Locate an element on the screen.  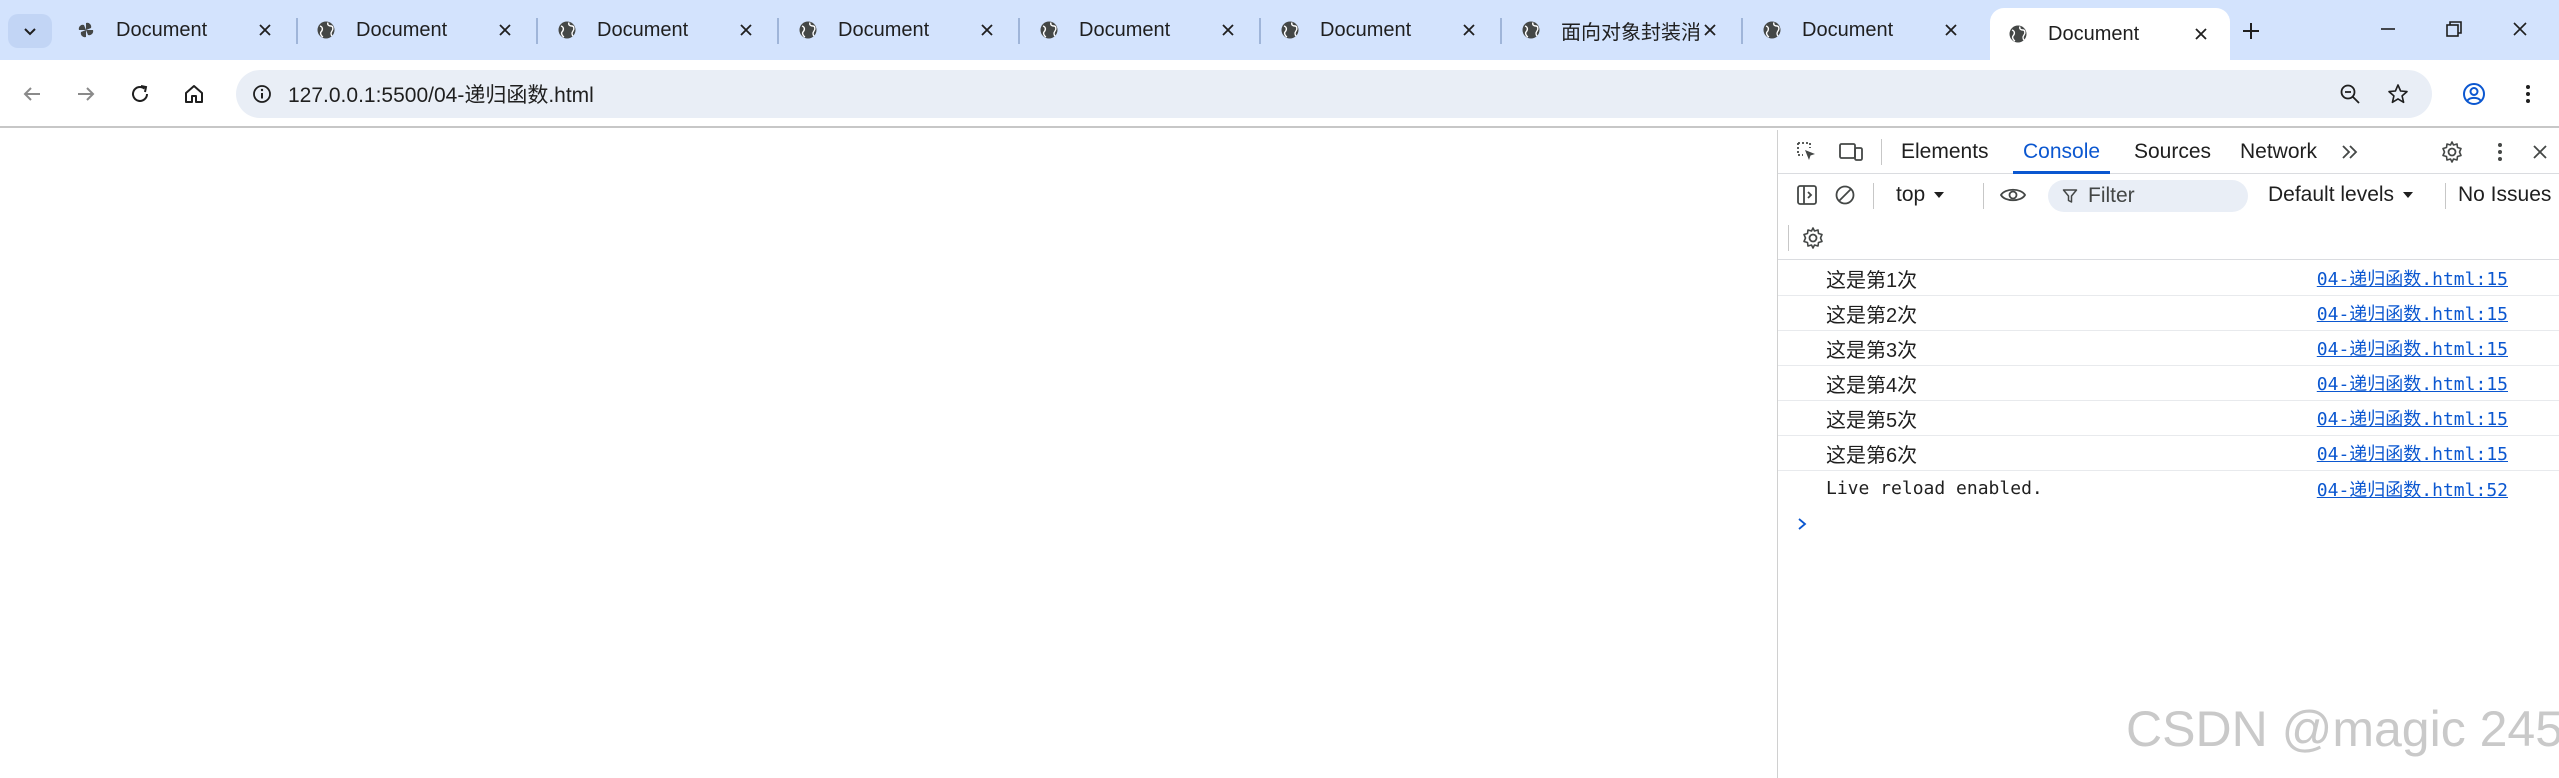
tab-label: Elements is located at coordinates (1945, 151).